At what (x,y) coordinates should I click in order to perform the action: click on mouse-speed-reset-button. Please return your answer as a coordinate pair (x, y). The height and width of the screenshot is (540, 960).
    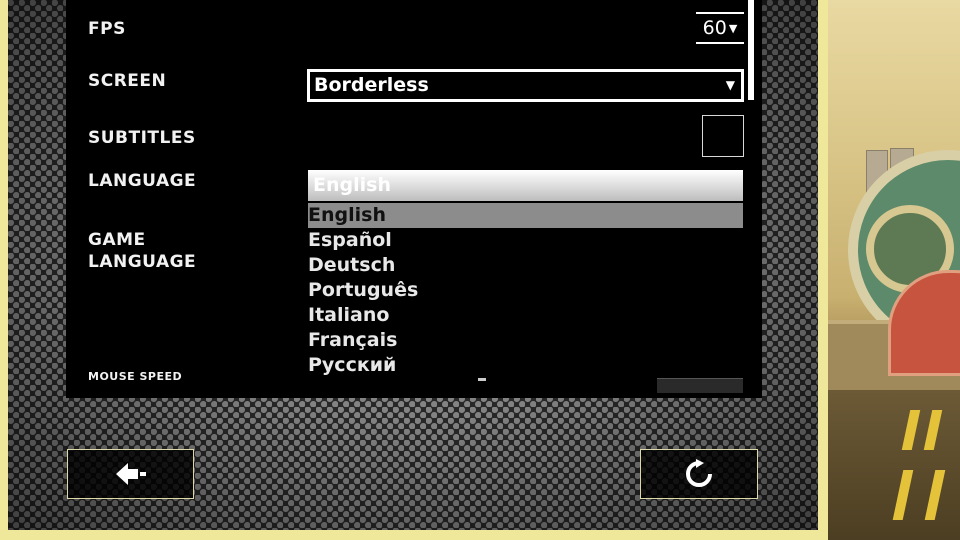
    Looking at the image, I should click on (700, 385).